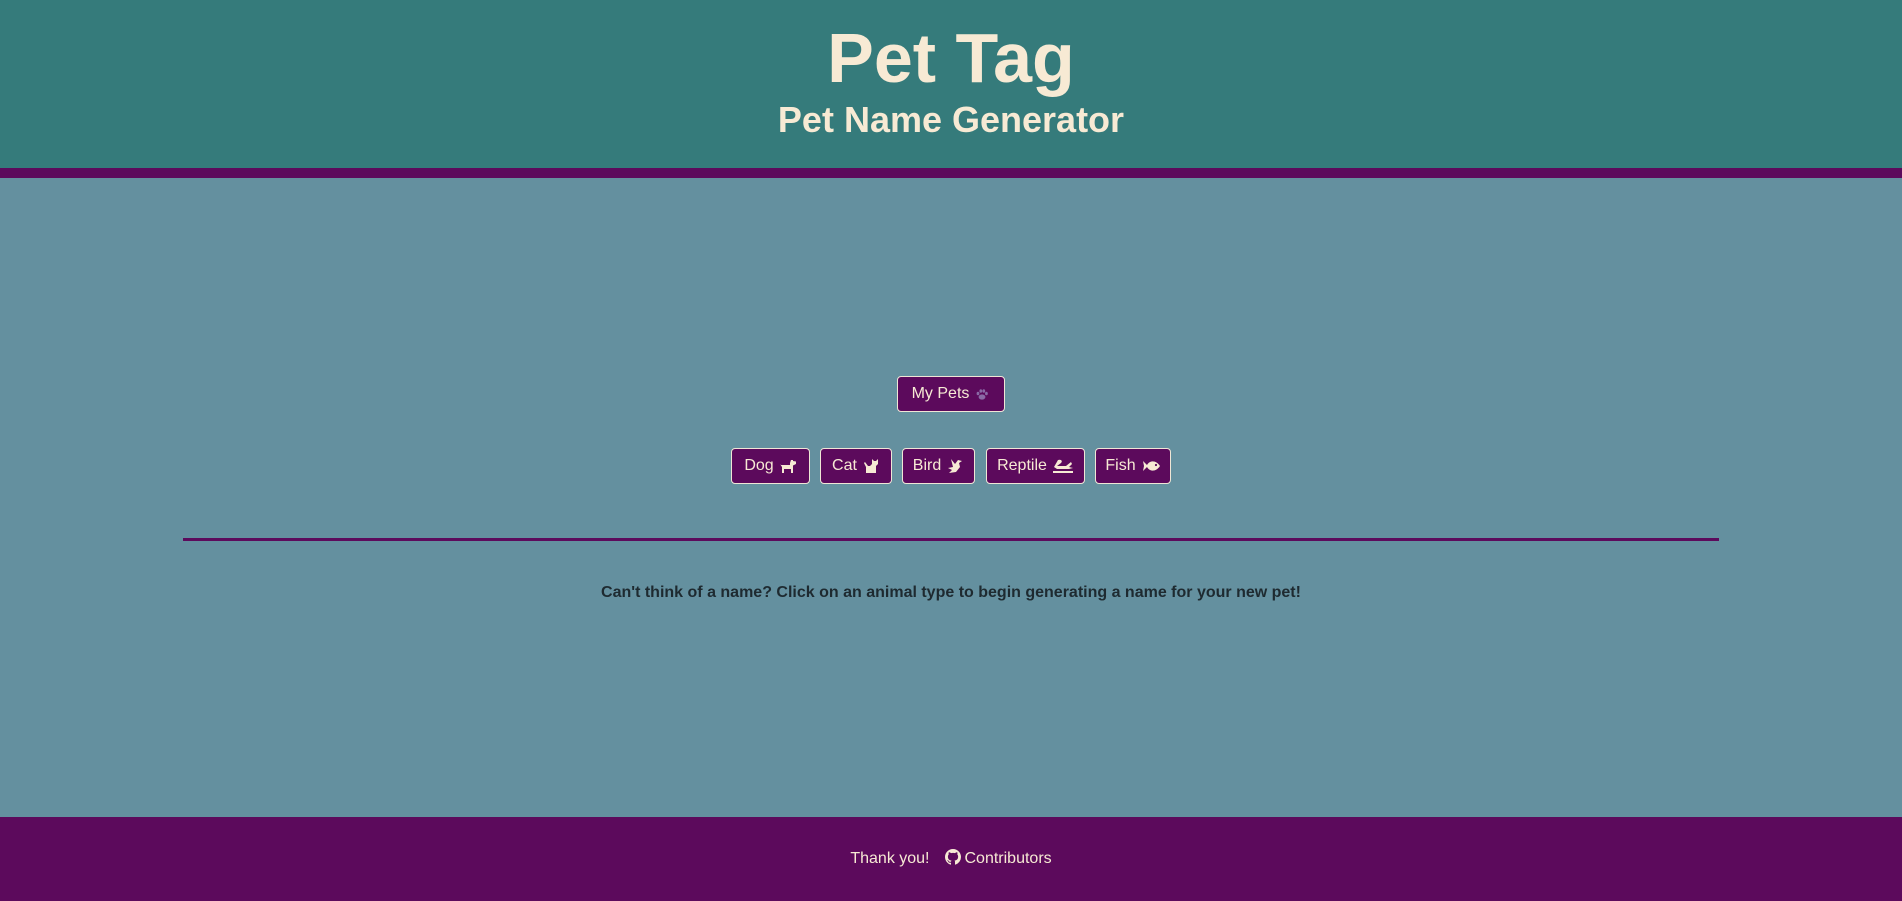 The image size is (1902, 901). What do you see at coordinates (759, 465) in the screenshot?
I see `dog-button-label: Dog` at bounding box center [759, 465].